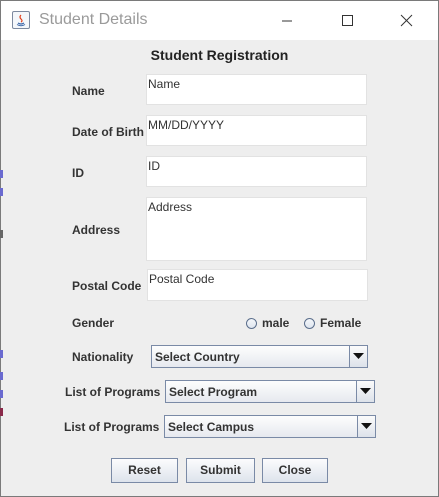 The height and width of the screenshot is (497, 439). I want to click on postal-code-field-value: Postal Code, so click(182, 279).